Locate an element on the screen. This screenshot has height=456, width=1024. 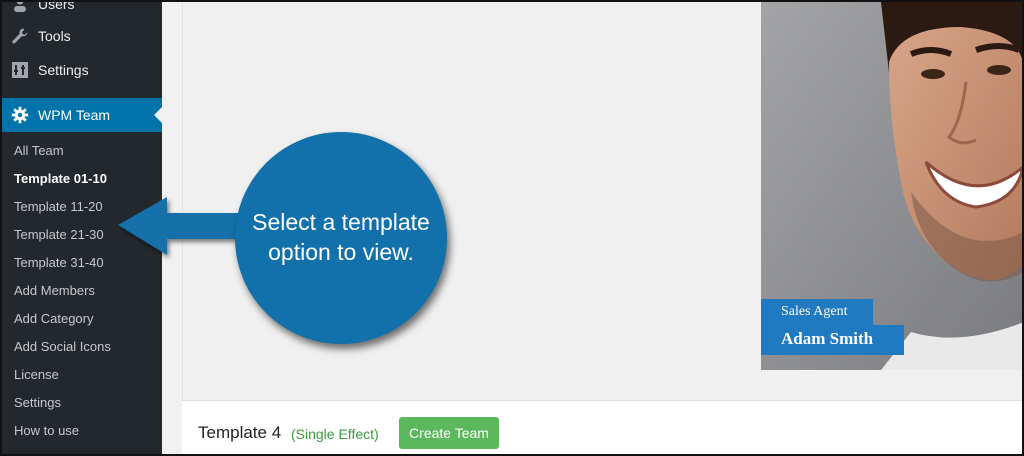
wrench-icon is located at coordinates (20, 36).